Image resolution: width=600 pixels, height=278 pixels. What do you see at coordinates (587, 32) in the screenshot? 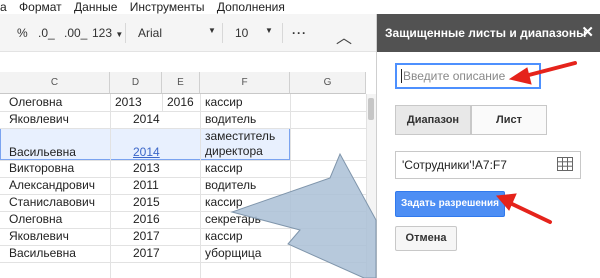
I see `close-icon: ✕` at bounding box center [587, 32].